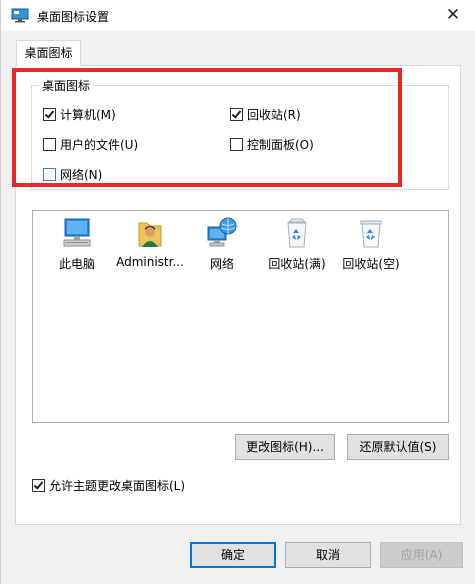 This screenshot has width=475, height=584. I want to click on list-item-recycle-bin-empty: 回收站(空), so click(371, 244).